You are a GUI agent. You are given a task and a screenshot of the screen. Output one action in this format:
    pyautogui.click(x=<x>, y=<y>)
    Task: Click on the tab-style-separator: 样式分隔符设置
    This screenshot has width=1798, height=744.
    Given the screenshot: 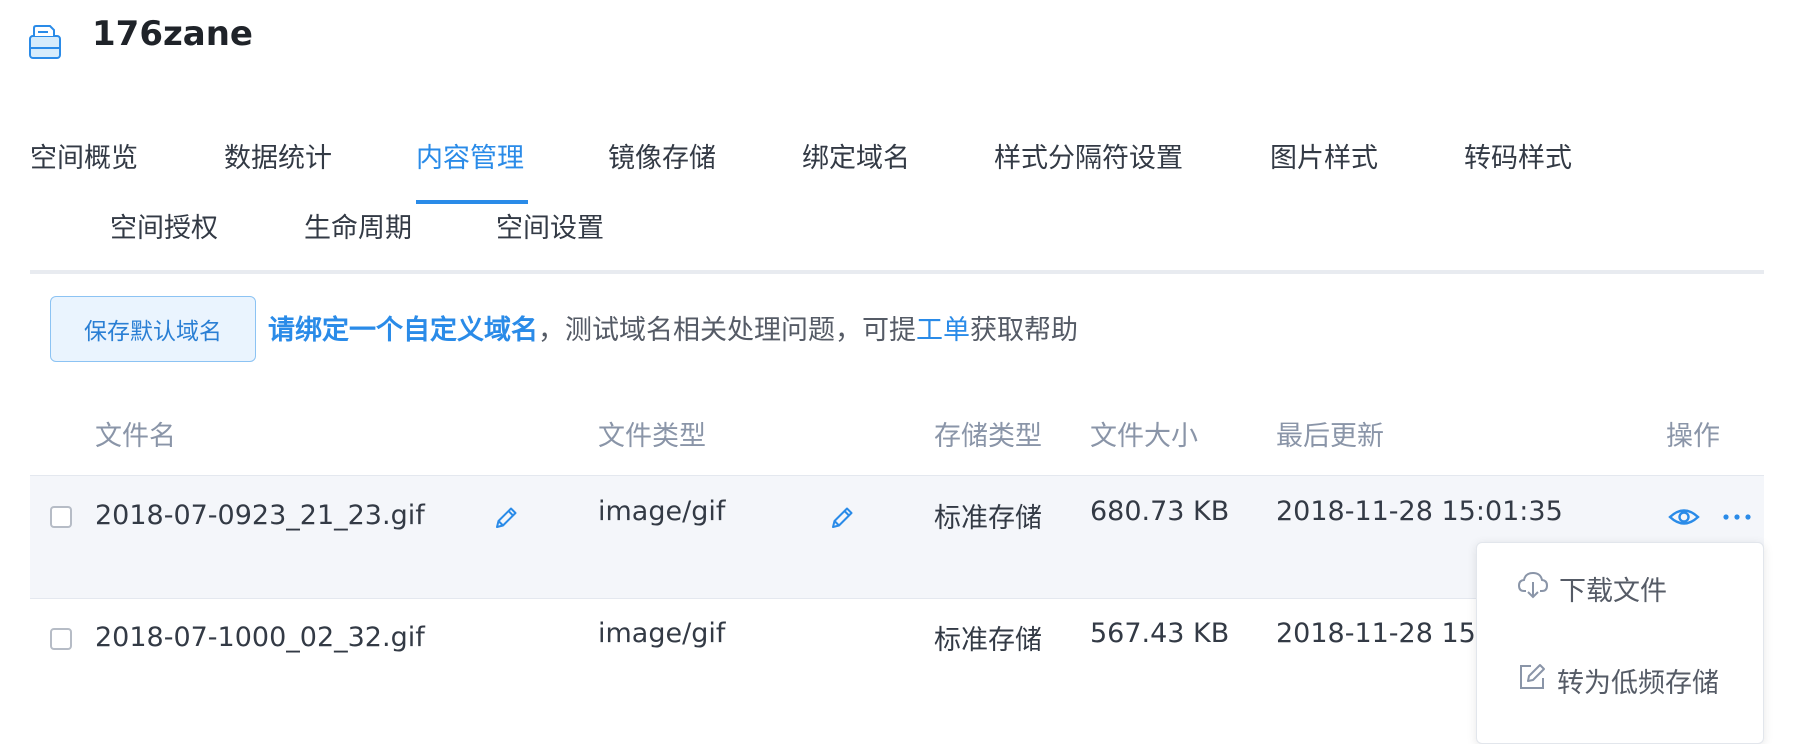 What is the action you would take?
    pyautogui.click(x=1088, y=155)
    